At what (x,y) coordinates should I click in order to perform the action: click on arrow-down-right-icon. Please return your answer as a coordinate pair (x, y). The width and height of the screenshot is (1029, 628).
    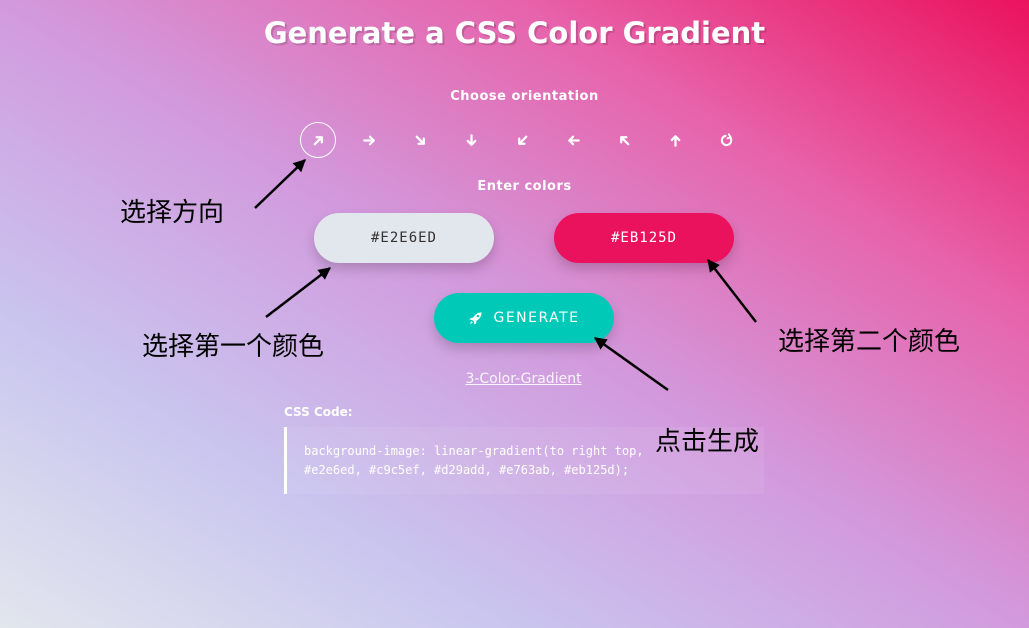
    Looking at the image, I should click on (420, 140).